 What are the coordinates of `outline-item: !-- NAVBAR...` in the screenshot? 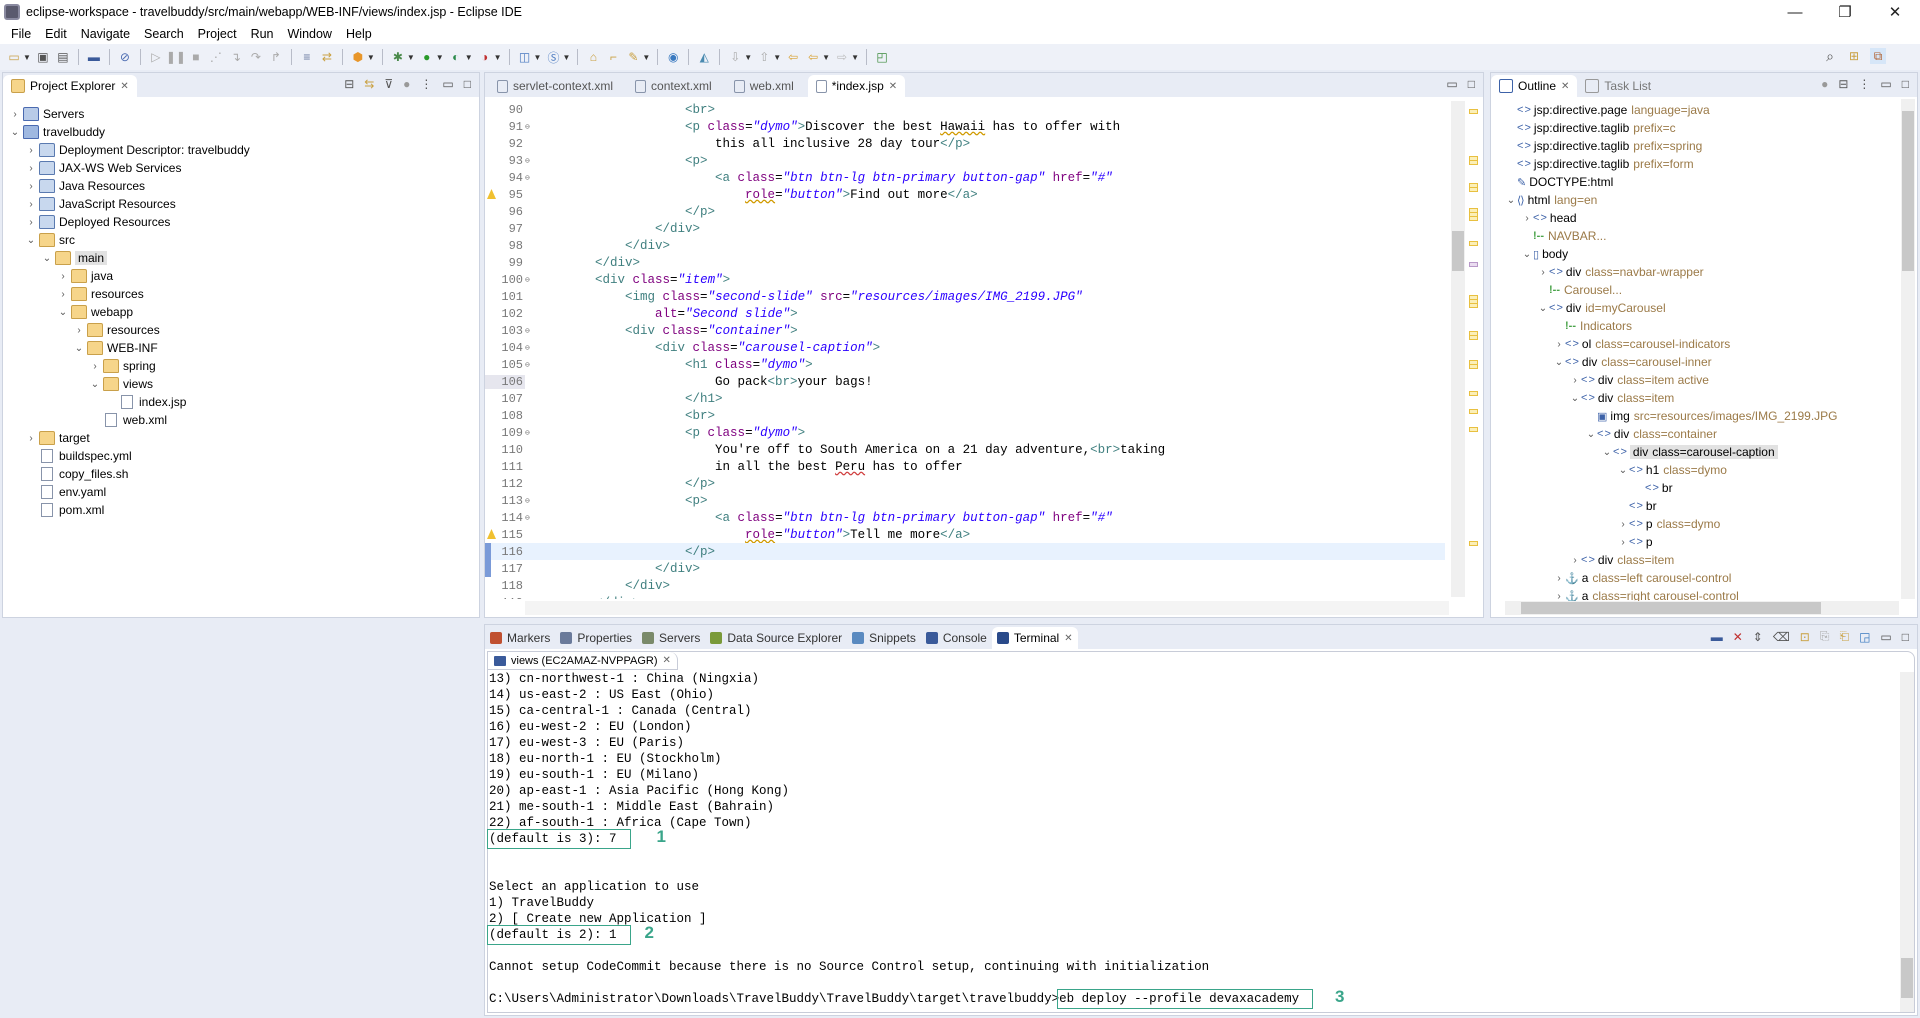 It's located at (1563, 236).